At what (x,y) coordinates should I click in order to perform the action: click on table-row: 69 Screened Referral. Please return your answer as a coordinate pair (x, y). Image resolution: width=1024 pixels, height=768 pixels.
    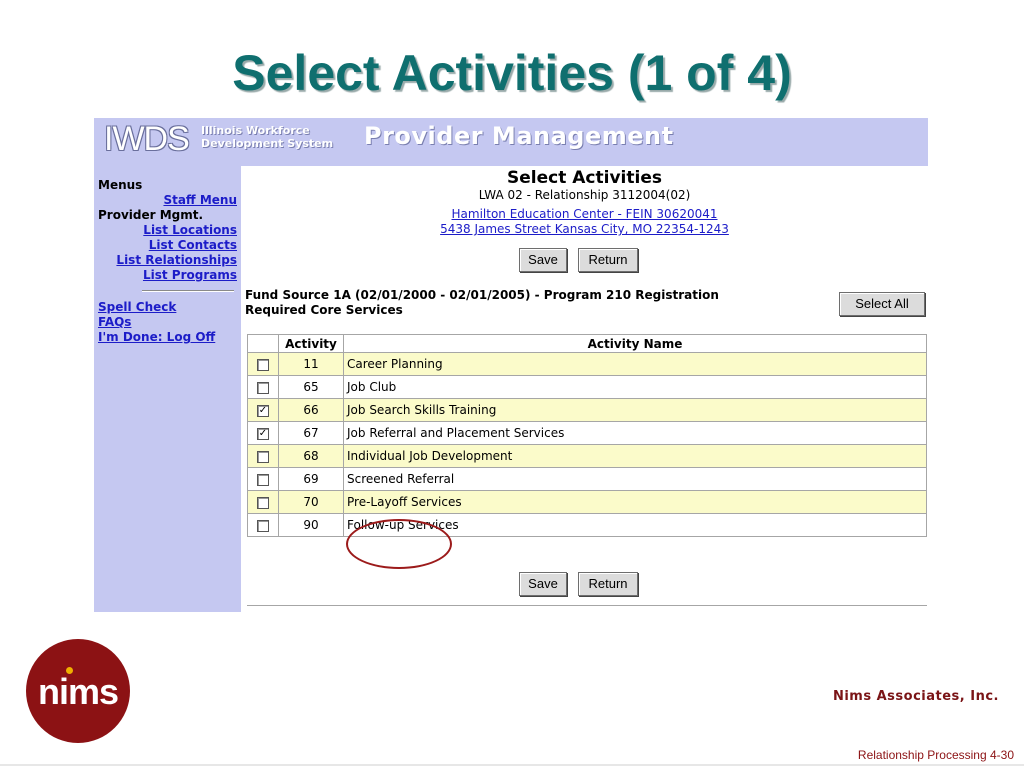
    Looking at the image, I should click on (587, 479).